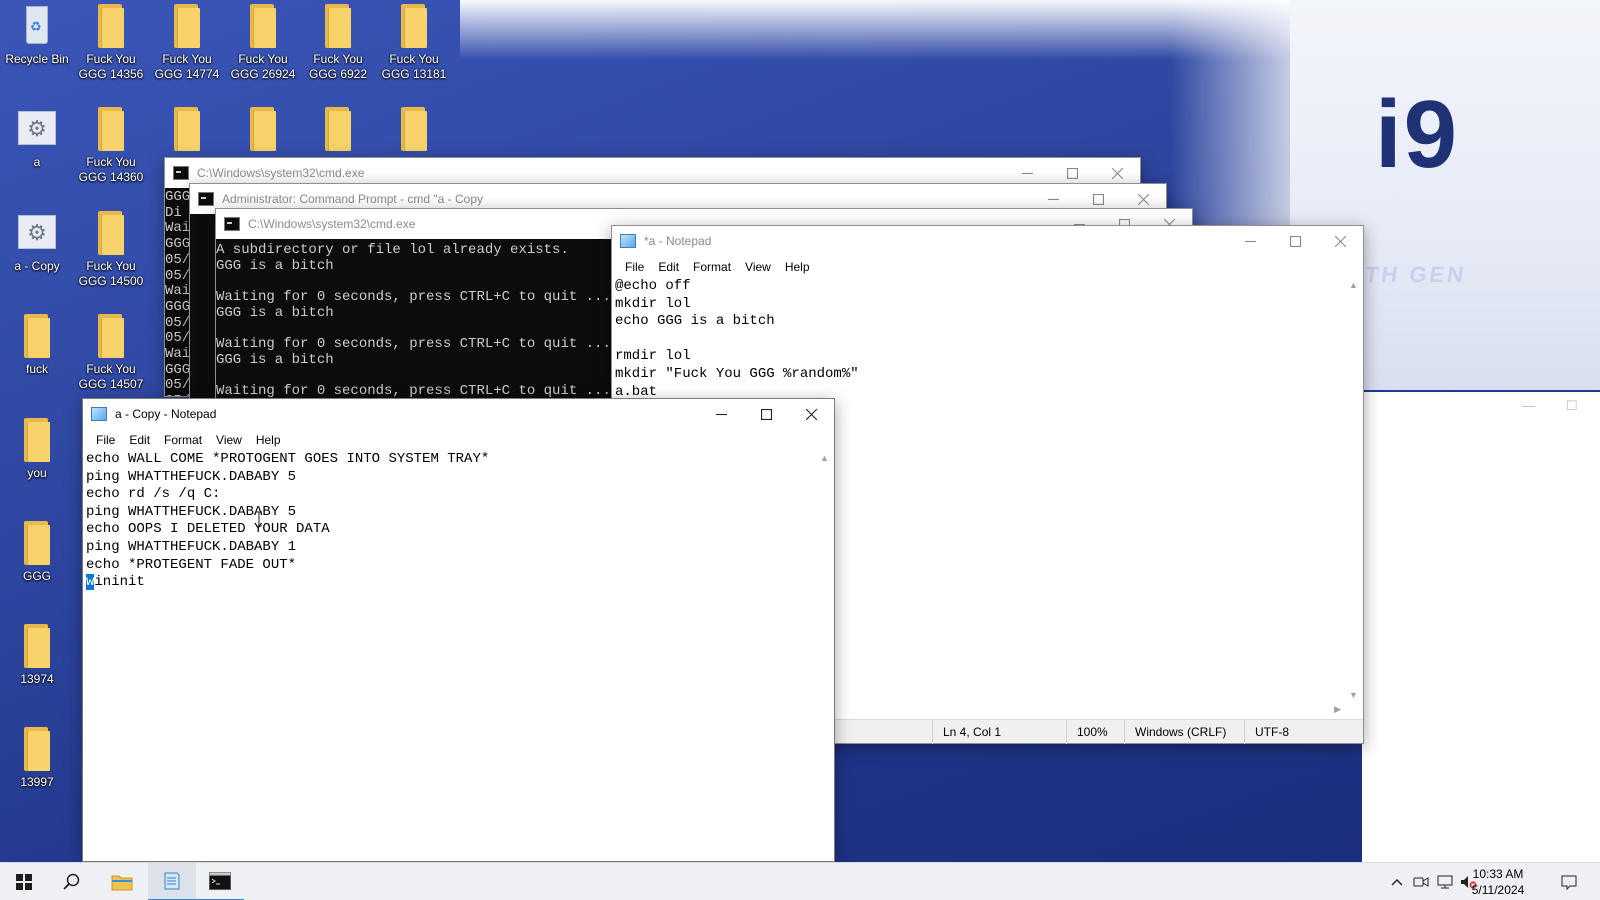 This screenshot has height=900, width=1600. I want to click on search-icon, so click(71, 881).